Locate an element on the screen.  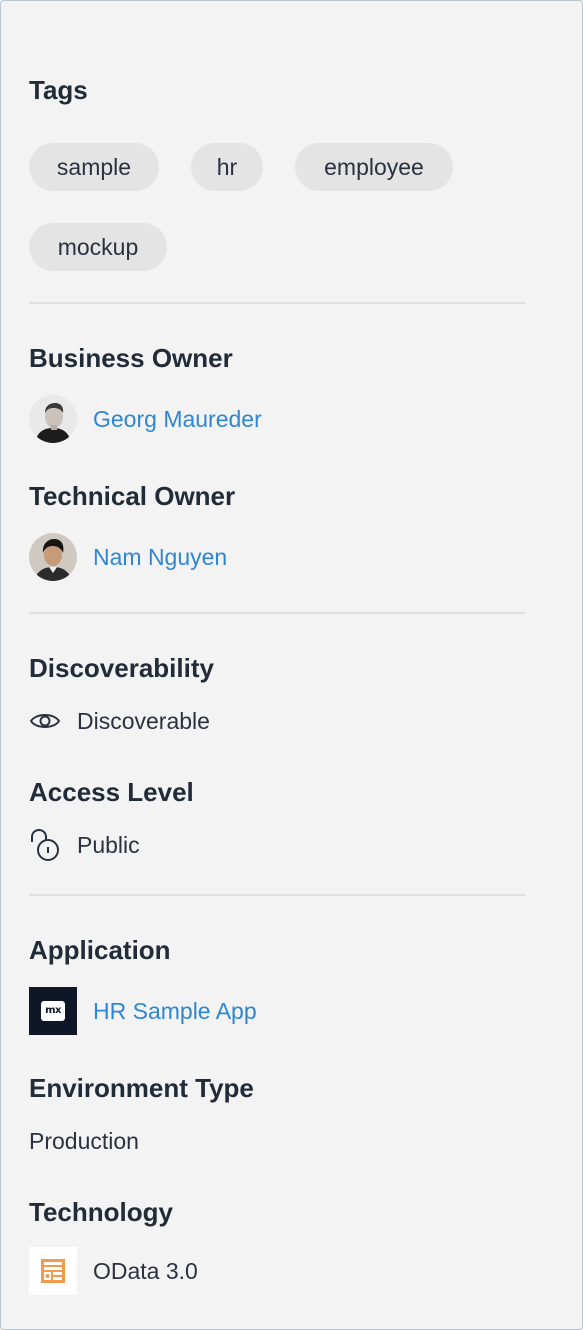
technical-owner-avatar is located at coordinates (53, 557).